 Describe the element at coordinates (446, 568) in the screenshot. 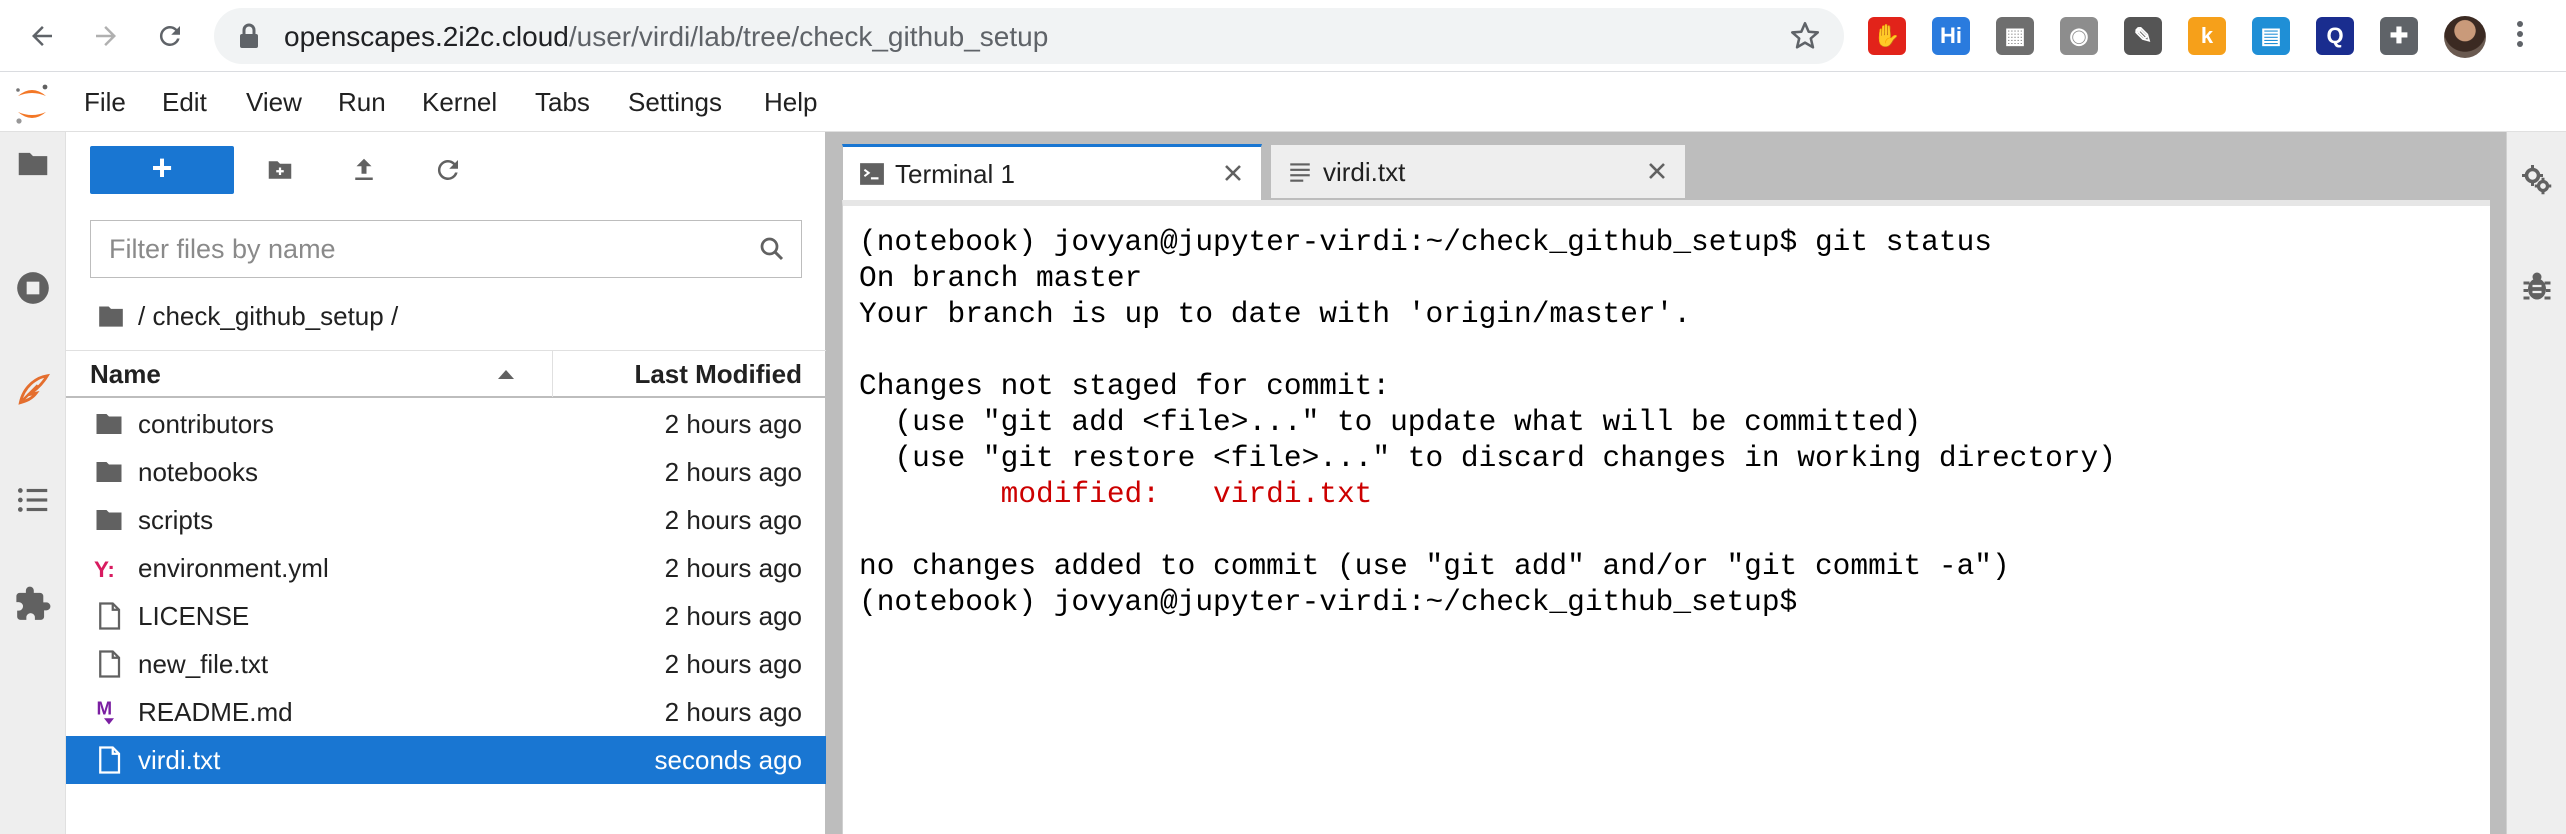

I see `file-row: Y: environment.yml 2 hours ago` at that location.